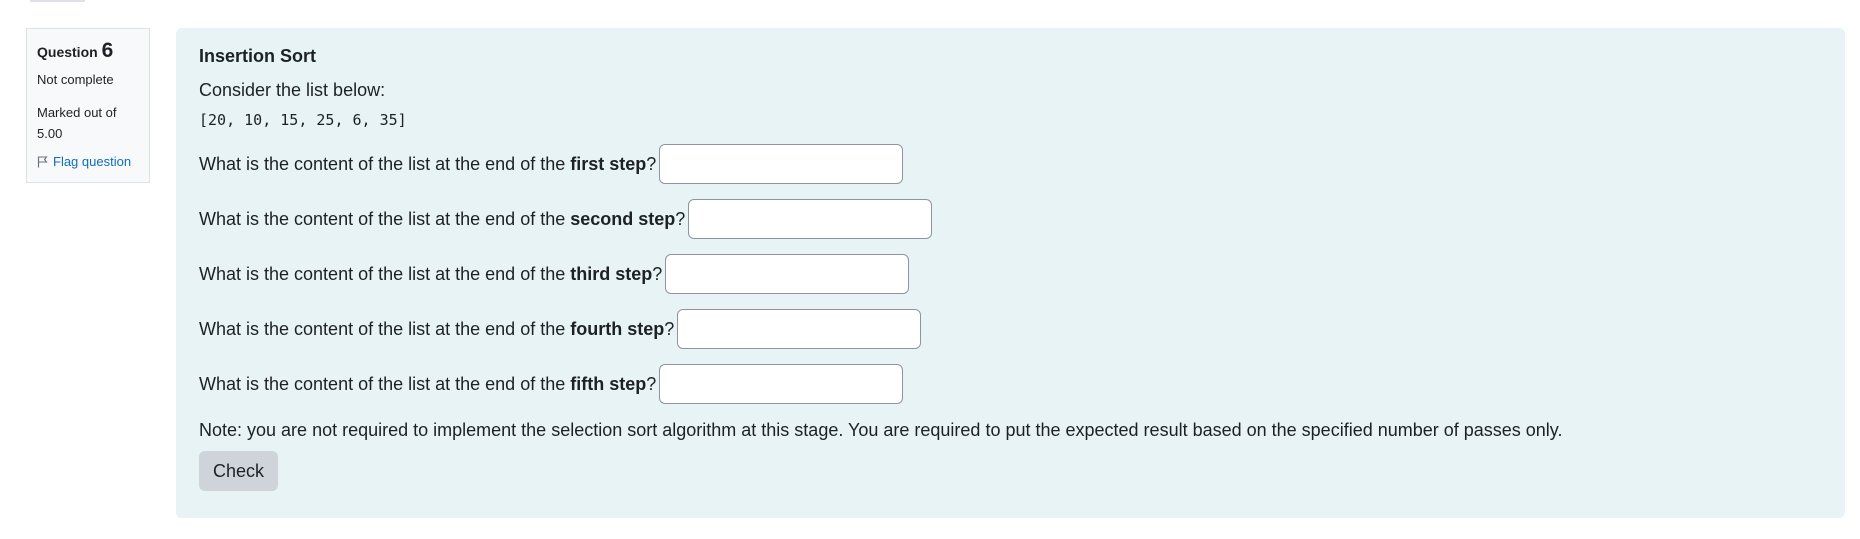 The image size is (1860, 539). Describe the element at coordinates (92, 161) in the screenshot. I see `flag-label: Flag question` at that location.